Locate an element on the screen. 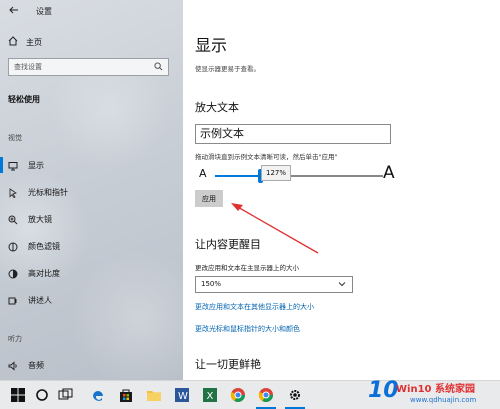 This screenshot has height=409, width=500. color-filter-icon is located at coordinates (13, 247).